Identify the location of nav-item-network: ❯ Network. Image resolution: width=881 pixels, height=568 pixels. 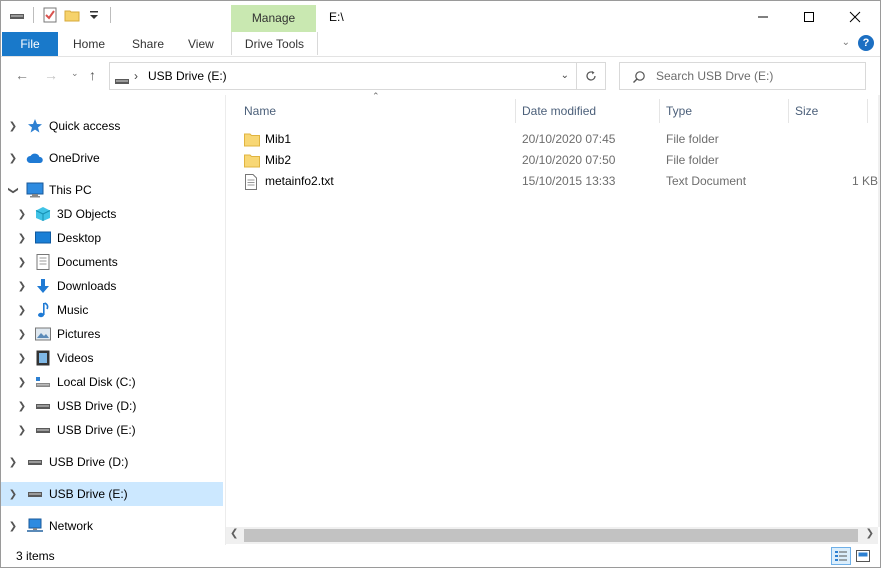
(112, 526).